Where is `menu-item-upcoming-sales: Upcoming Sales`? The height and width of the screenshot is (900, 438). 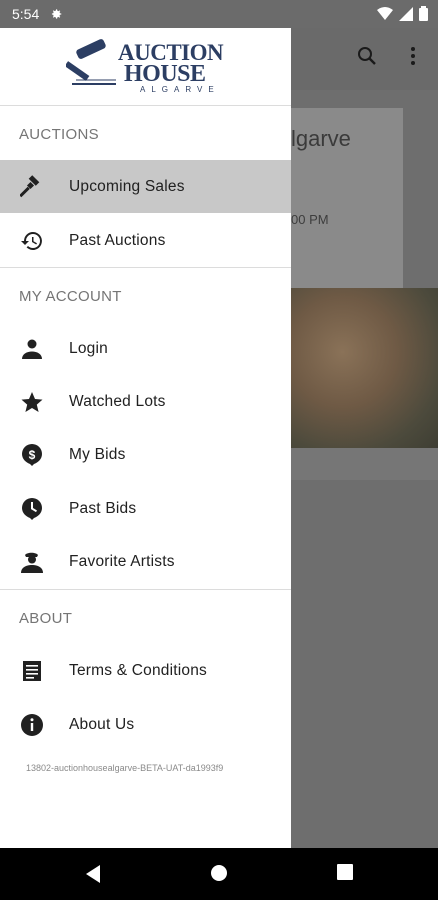 menu-item-upcoming-sales: Upcoming Sales is located at coordinates (145, 186).